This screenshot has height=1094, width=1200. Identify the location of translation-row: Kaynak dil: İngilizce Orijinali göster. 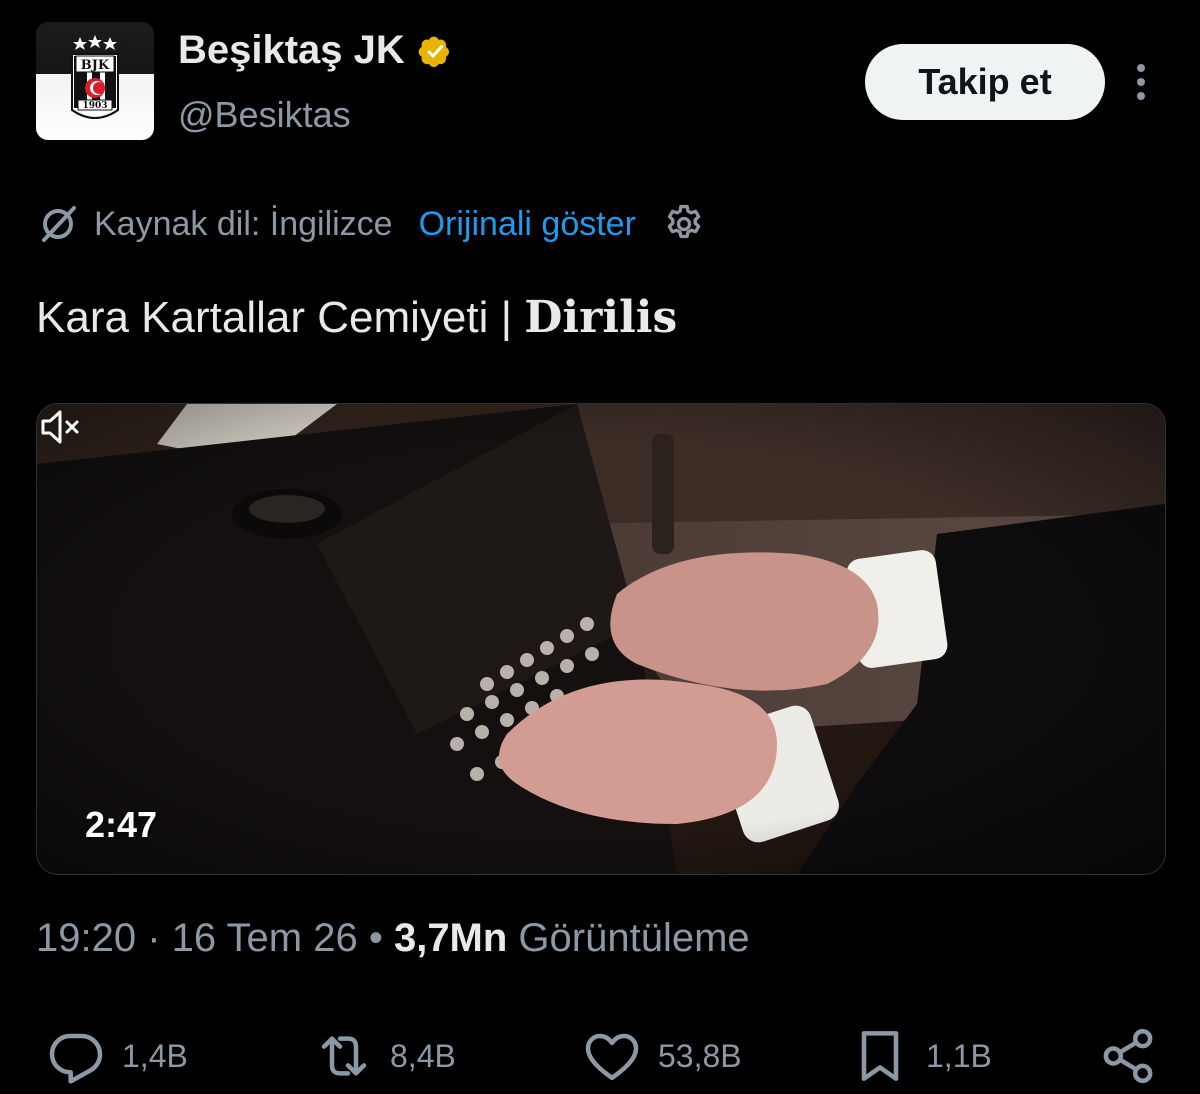
(371, 224).